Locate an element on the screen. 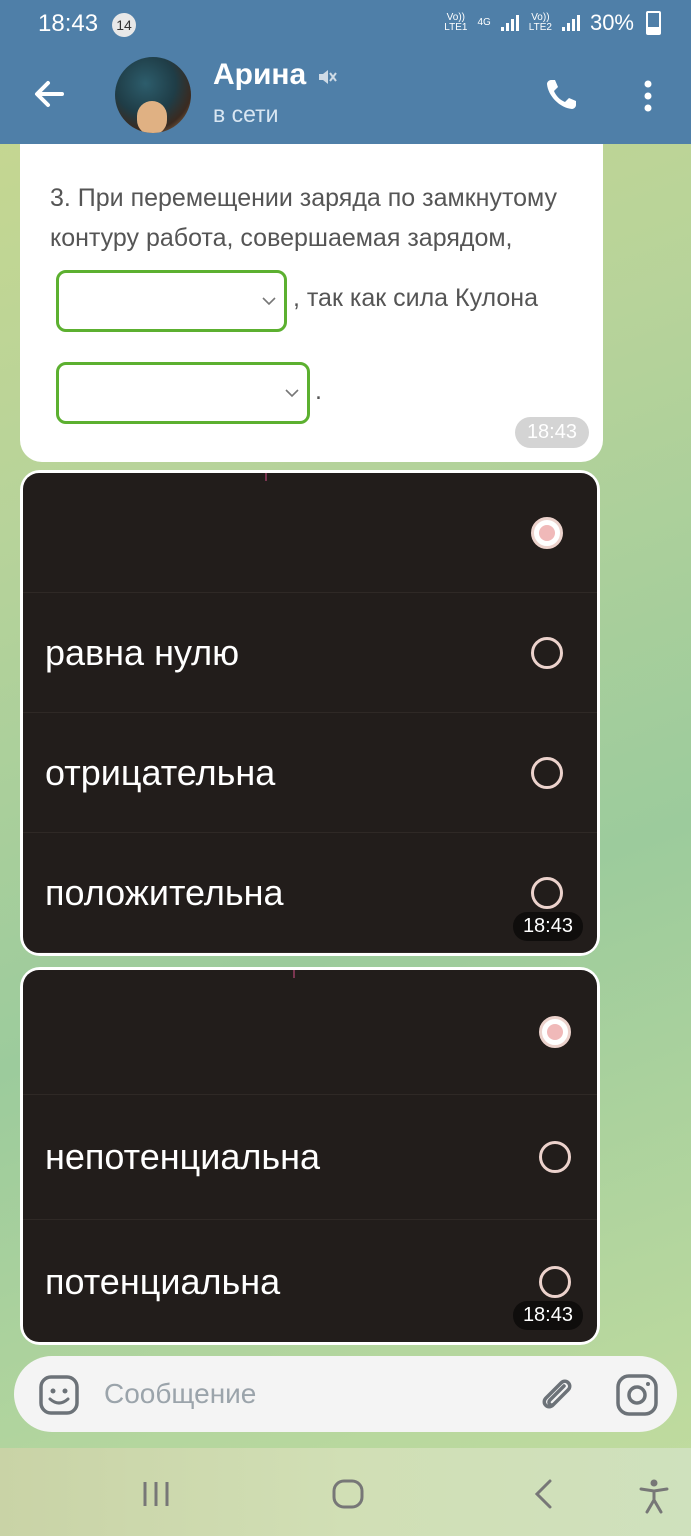 This screenshot has height=1536, width=691. option-label: непотенциальна is located at coordinates (183, 1156).